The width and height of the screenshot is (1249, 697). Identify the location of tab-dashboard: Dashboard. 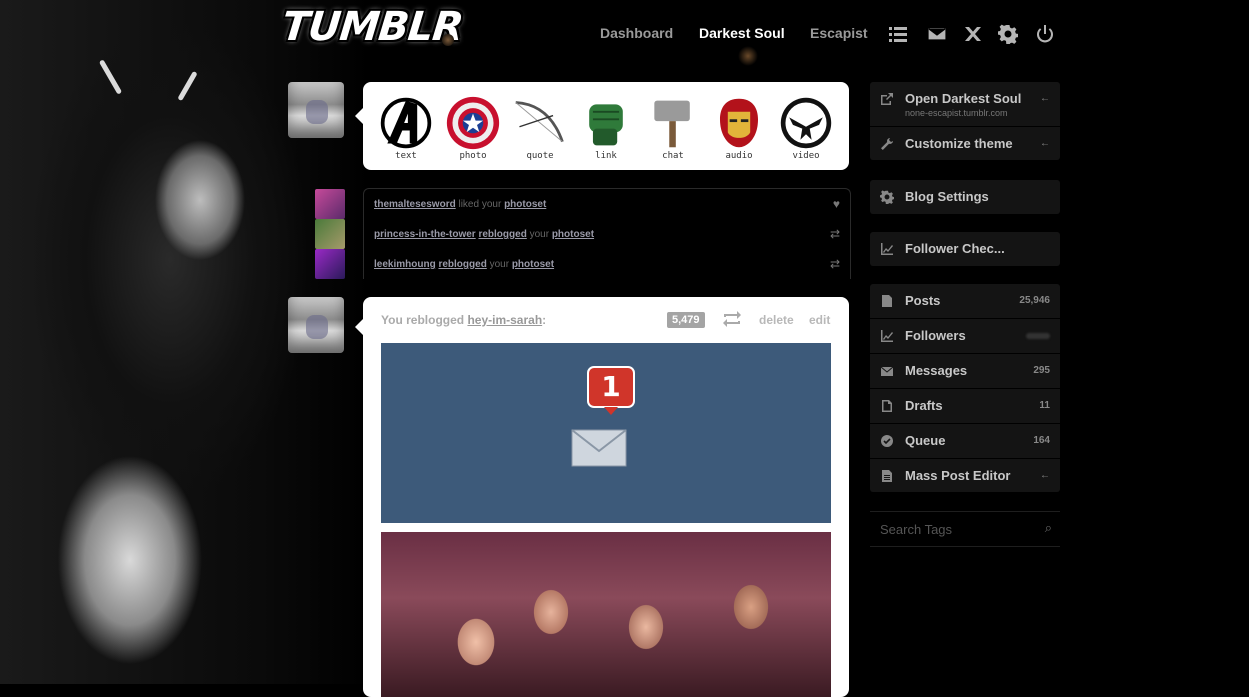
(636, 33).